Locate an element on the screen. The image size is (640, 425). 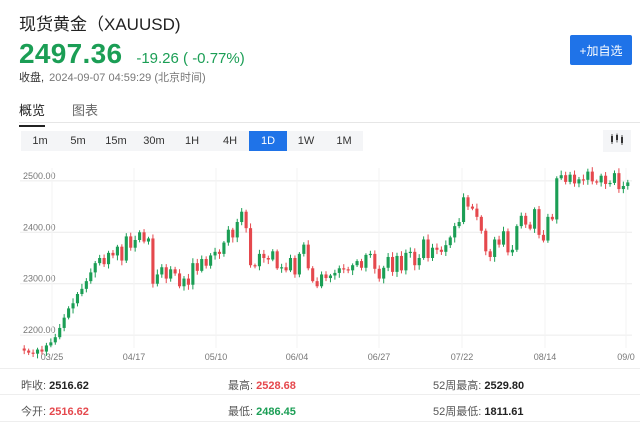
range-5m: 5m is located at coordinates (78, 141).